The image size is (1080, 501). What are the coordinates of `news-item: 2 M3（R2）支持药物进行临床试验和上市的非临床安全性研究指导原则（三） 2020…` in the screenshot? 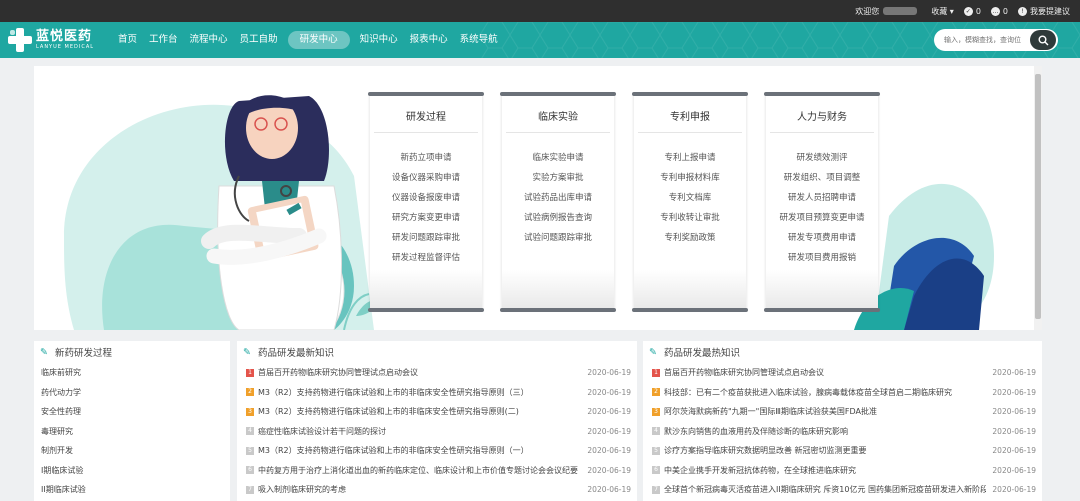 It's located at (438, 393).